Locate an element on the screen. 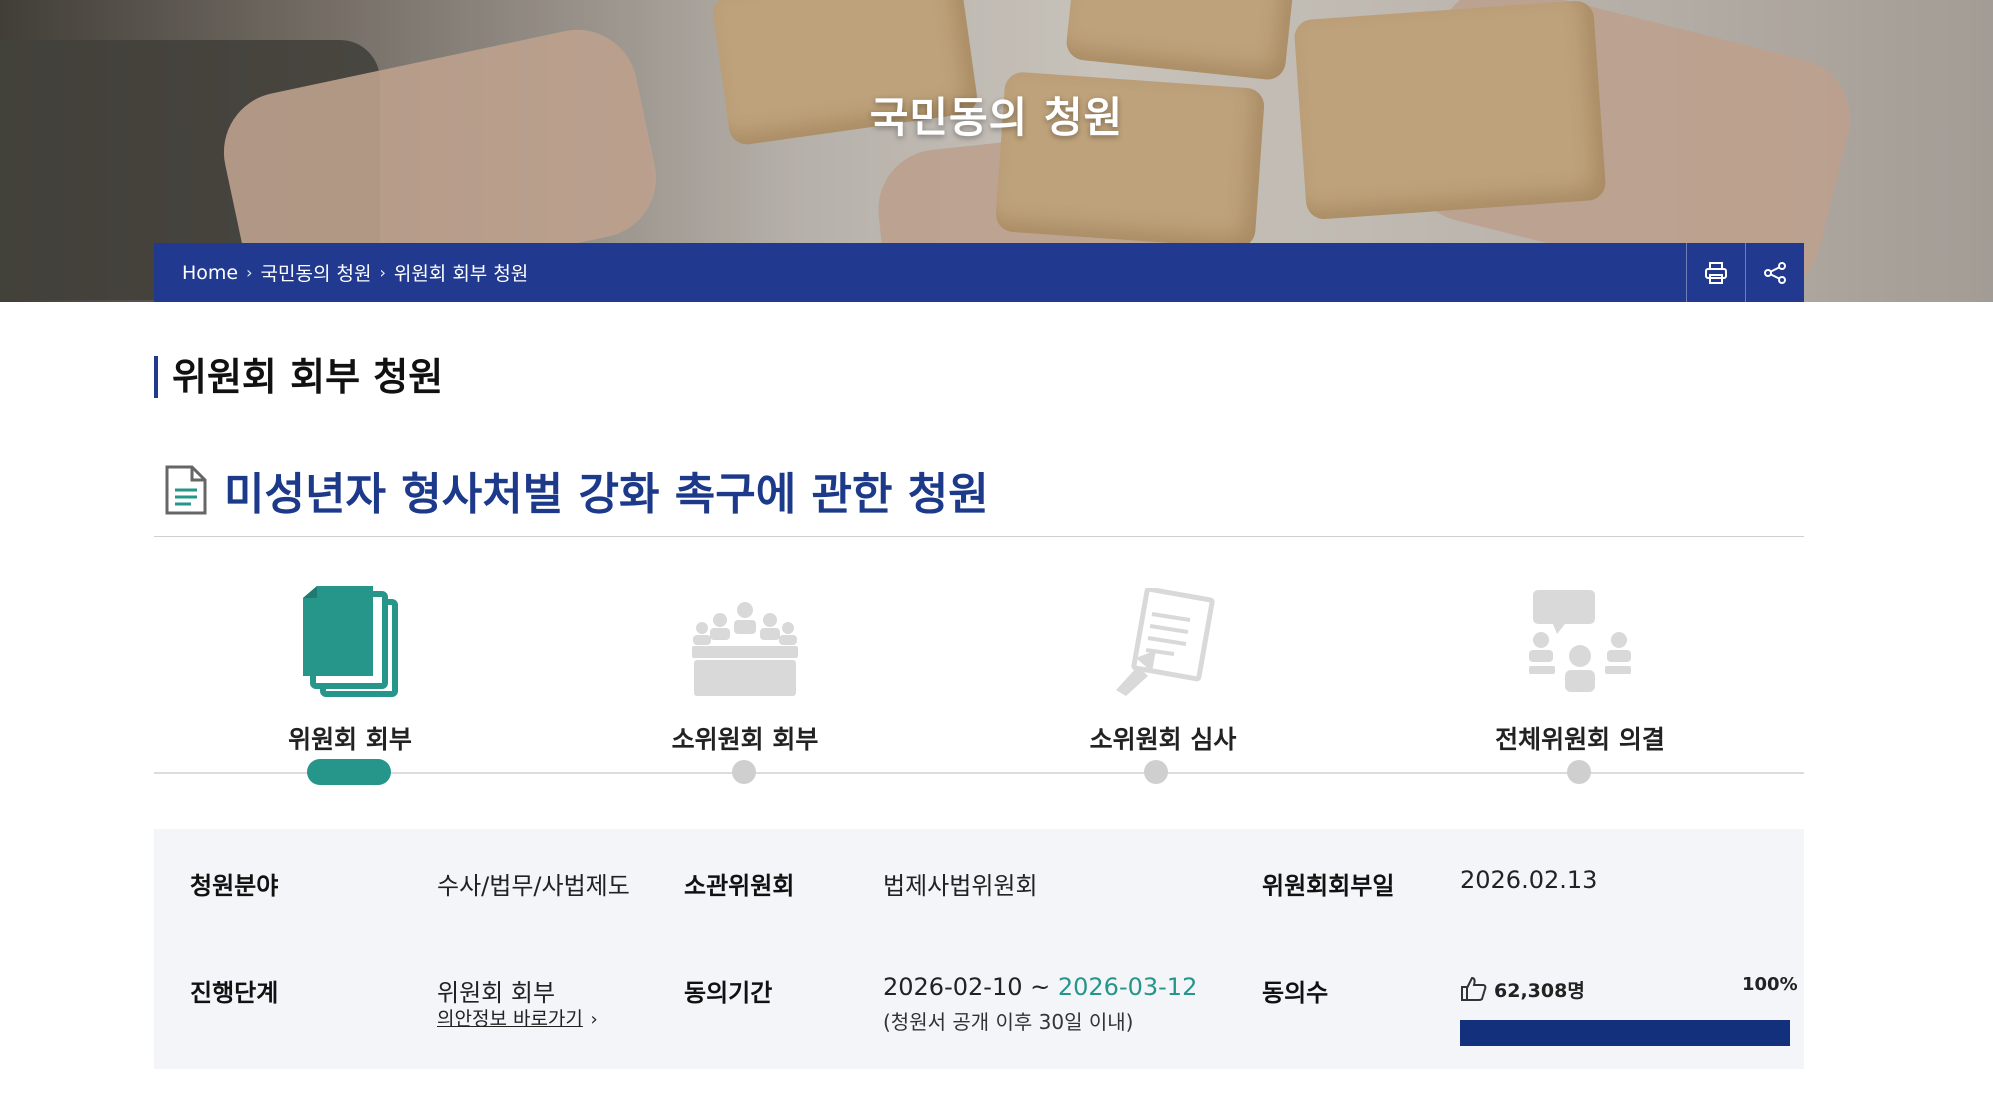 Image resolution: width=1993 pixels, height=1095 pixels. breadcrumb-current: 위원회 회부 청원 is located at coordinates (461, 274).